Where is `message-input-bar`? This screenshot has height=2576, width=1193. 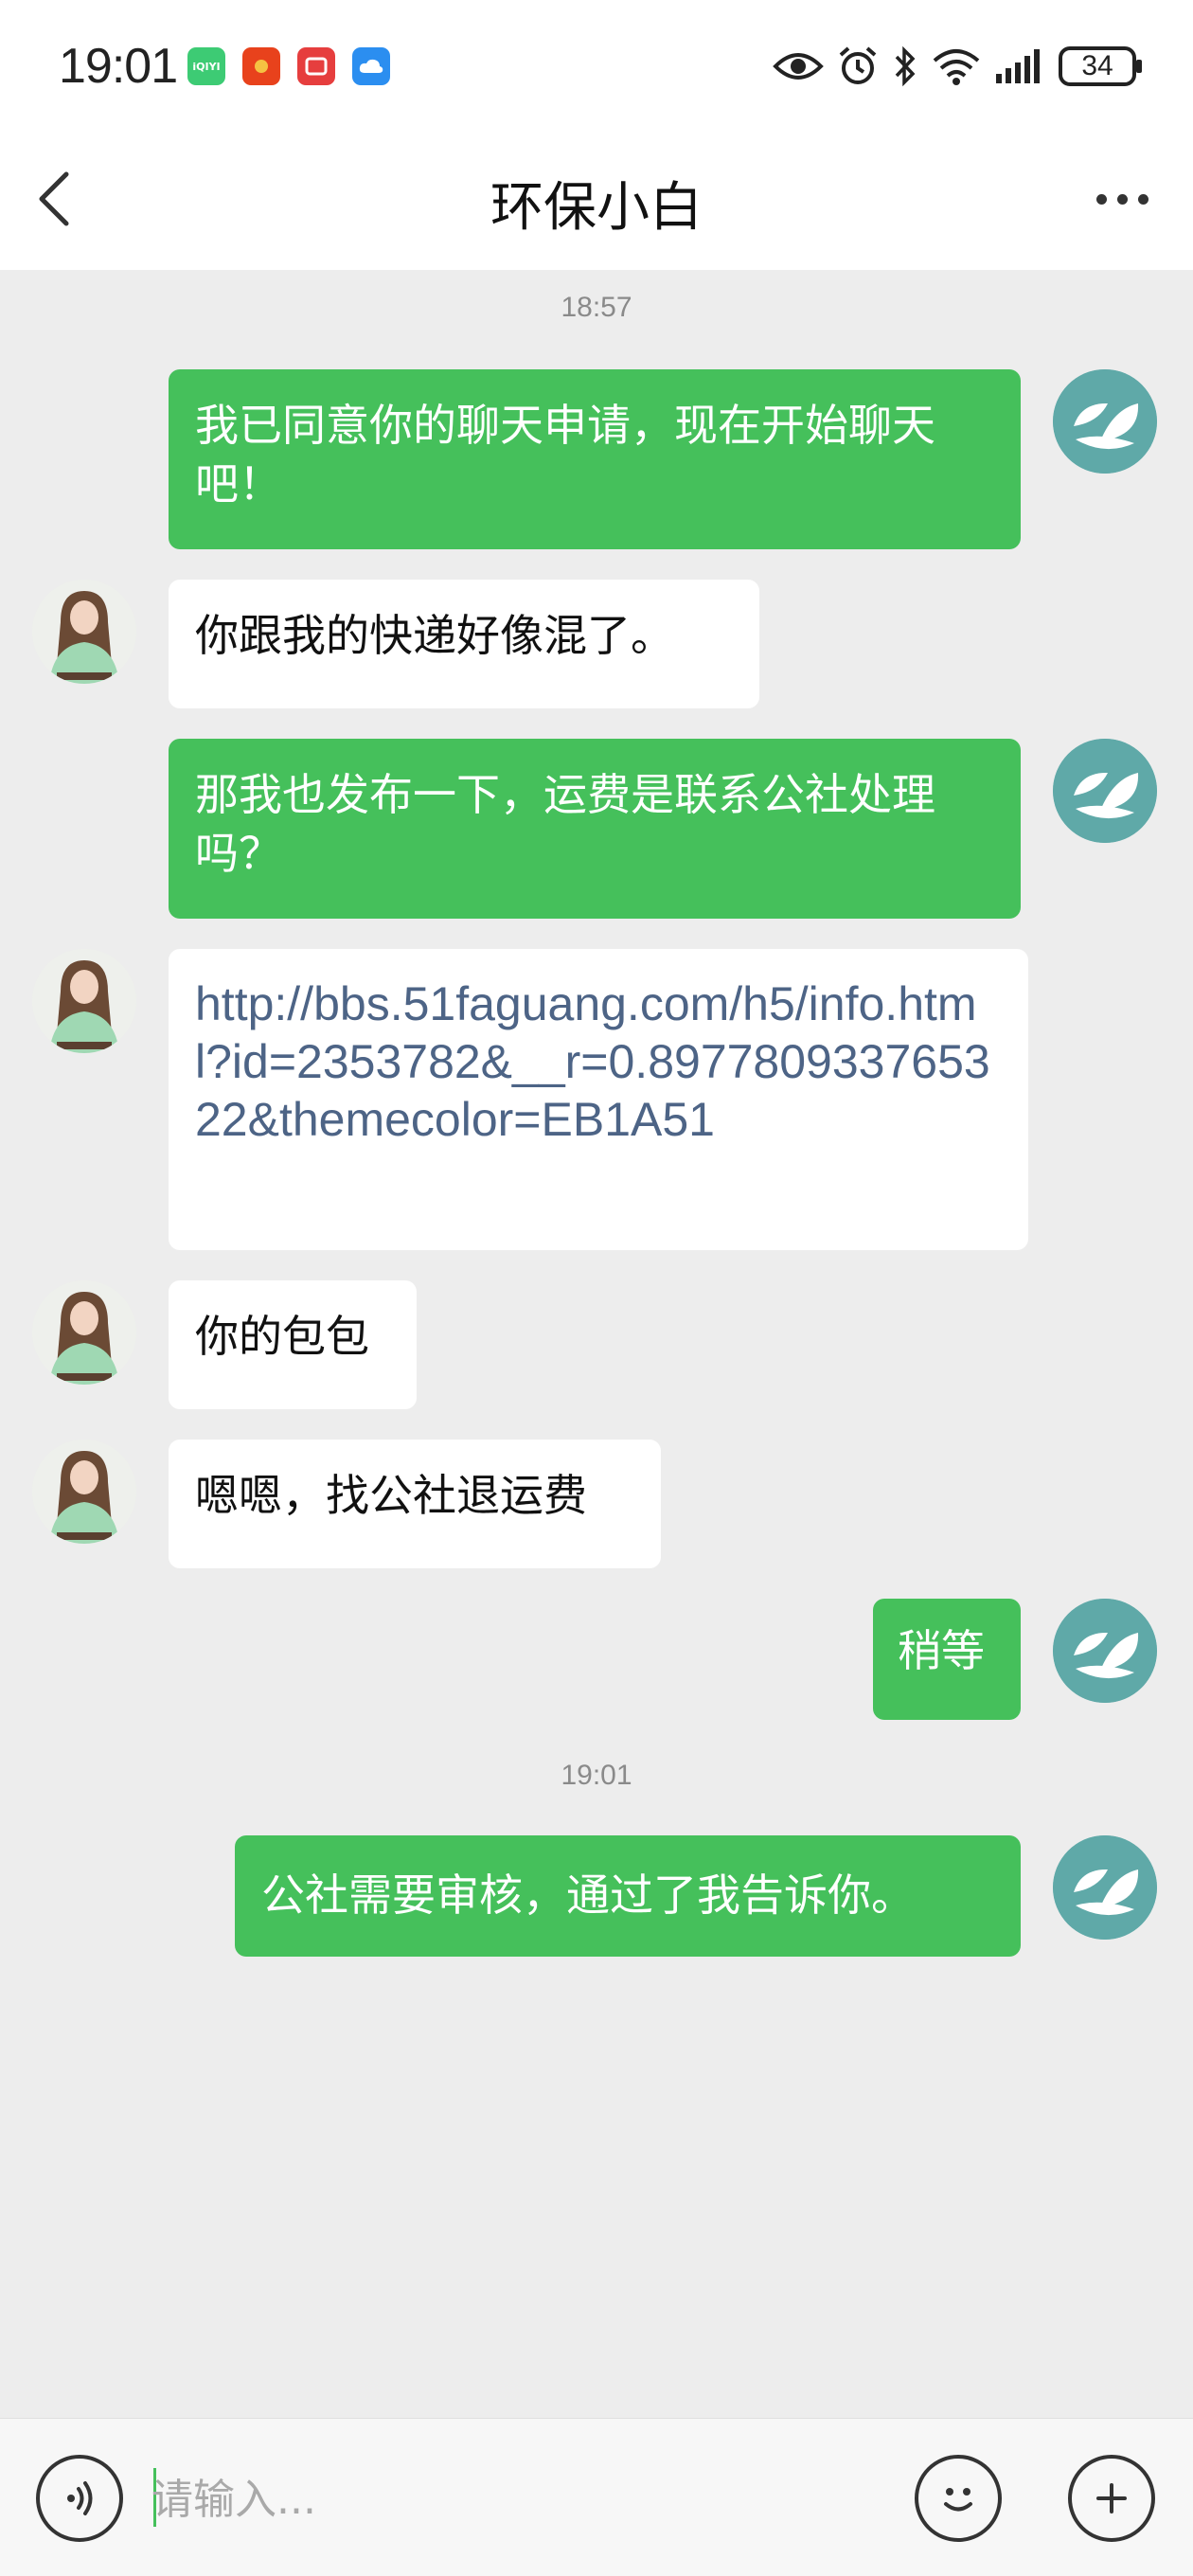 message-input-bar is located at coordinates (596, 2497).